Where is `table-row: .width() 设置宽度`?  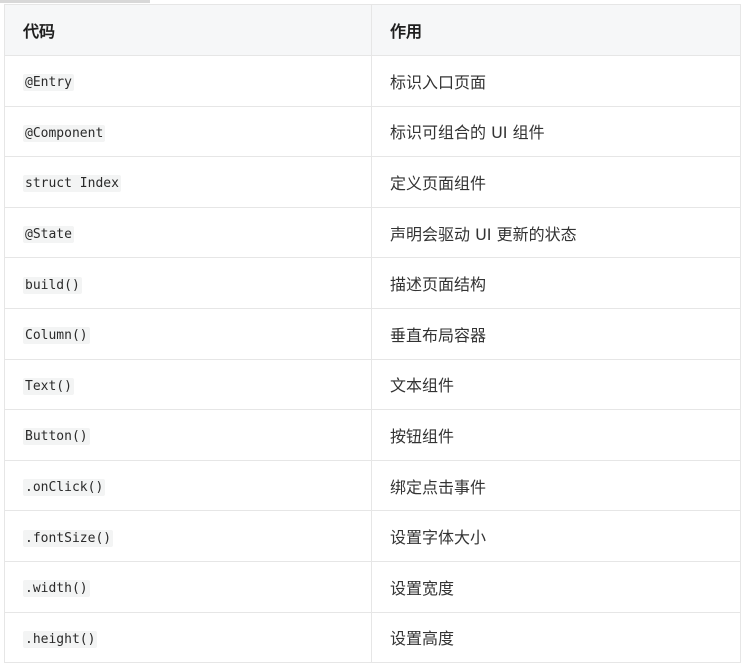
table-row: .width() 设置宽度 is located at coordinates (372, 586).